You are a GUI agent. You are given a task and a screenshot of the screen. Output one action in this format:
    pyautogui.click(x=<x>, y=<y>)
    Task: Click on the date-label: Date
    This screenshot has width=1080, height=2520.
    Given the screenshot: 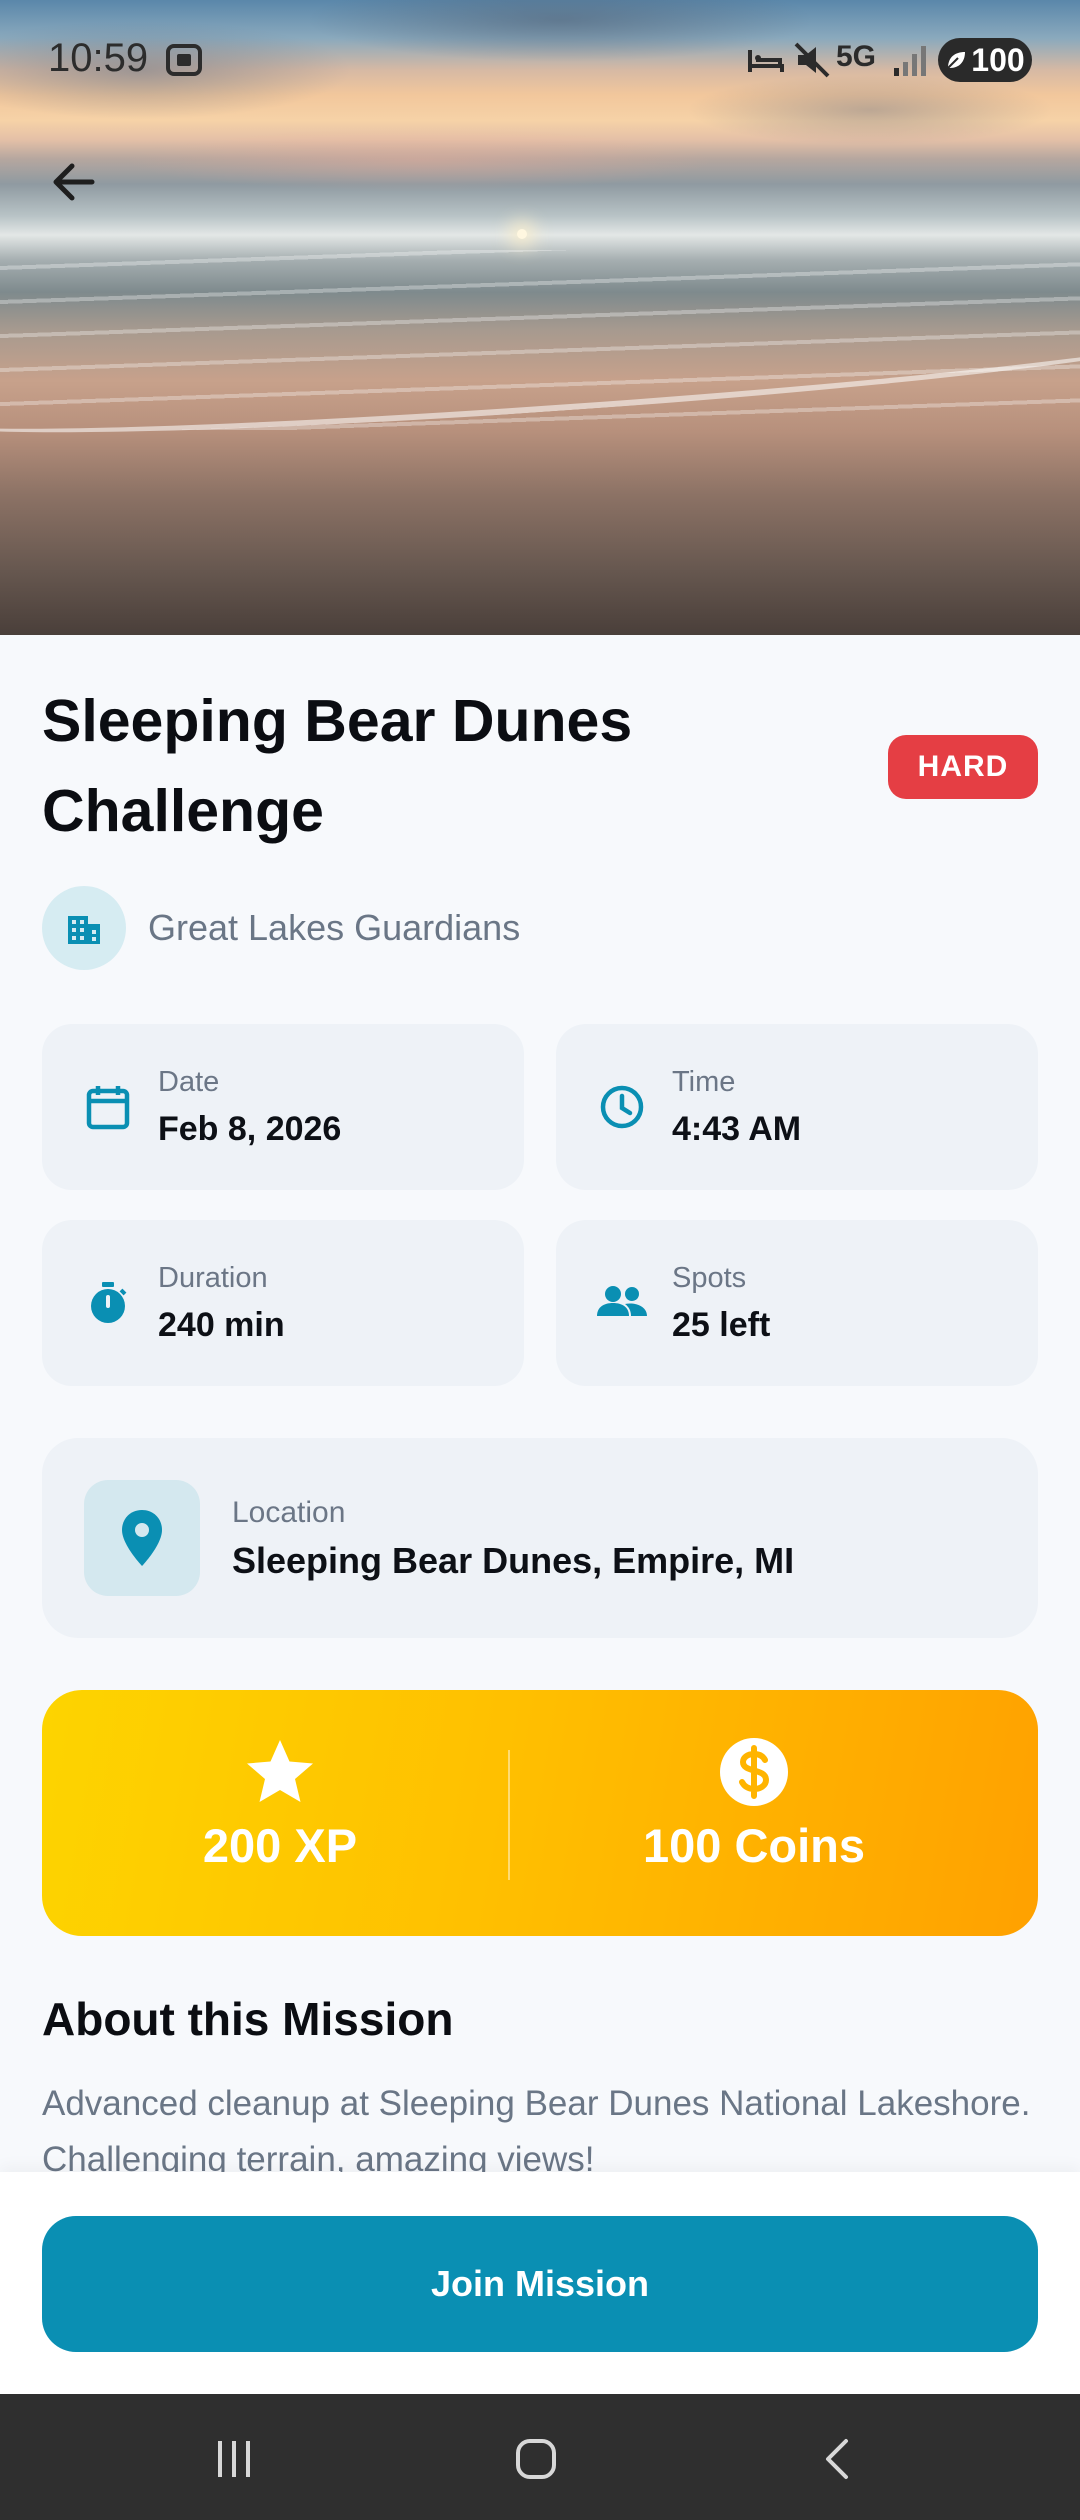 What is the action you would take?
    pyautogui.click(x=189, y=1082)
    